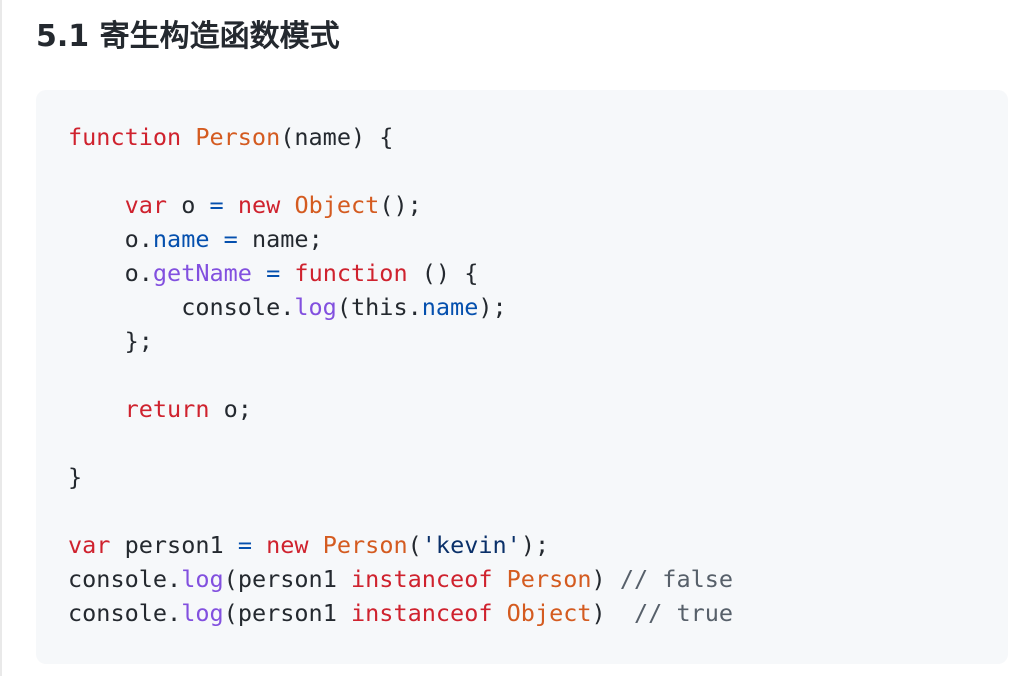 The image size is (1018, 676). I want to click on code-line: return o;, so click(188, 409).